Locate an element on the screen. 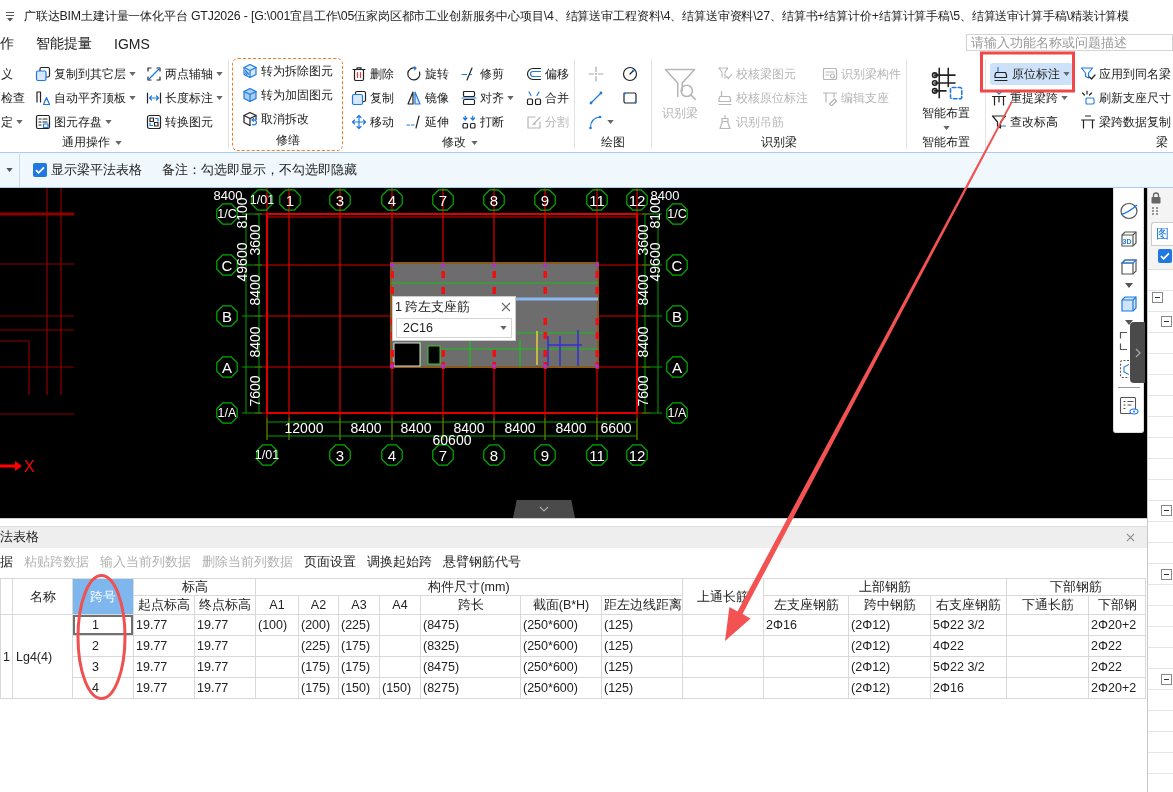 The width and height of the screenshot is (1173, 792). ribbon-button: 偏移 is located at coordinates (547, 74).